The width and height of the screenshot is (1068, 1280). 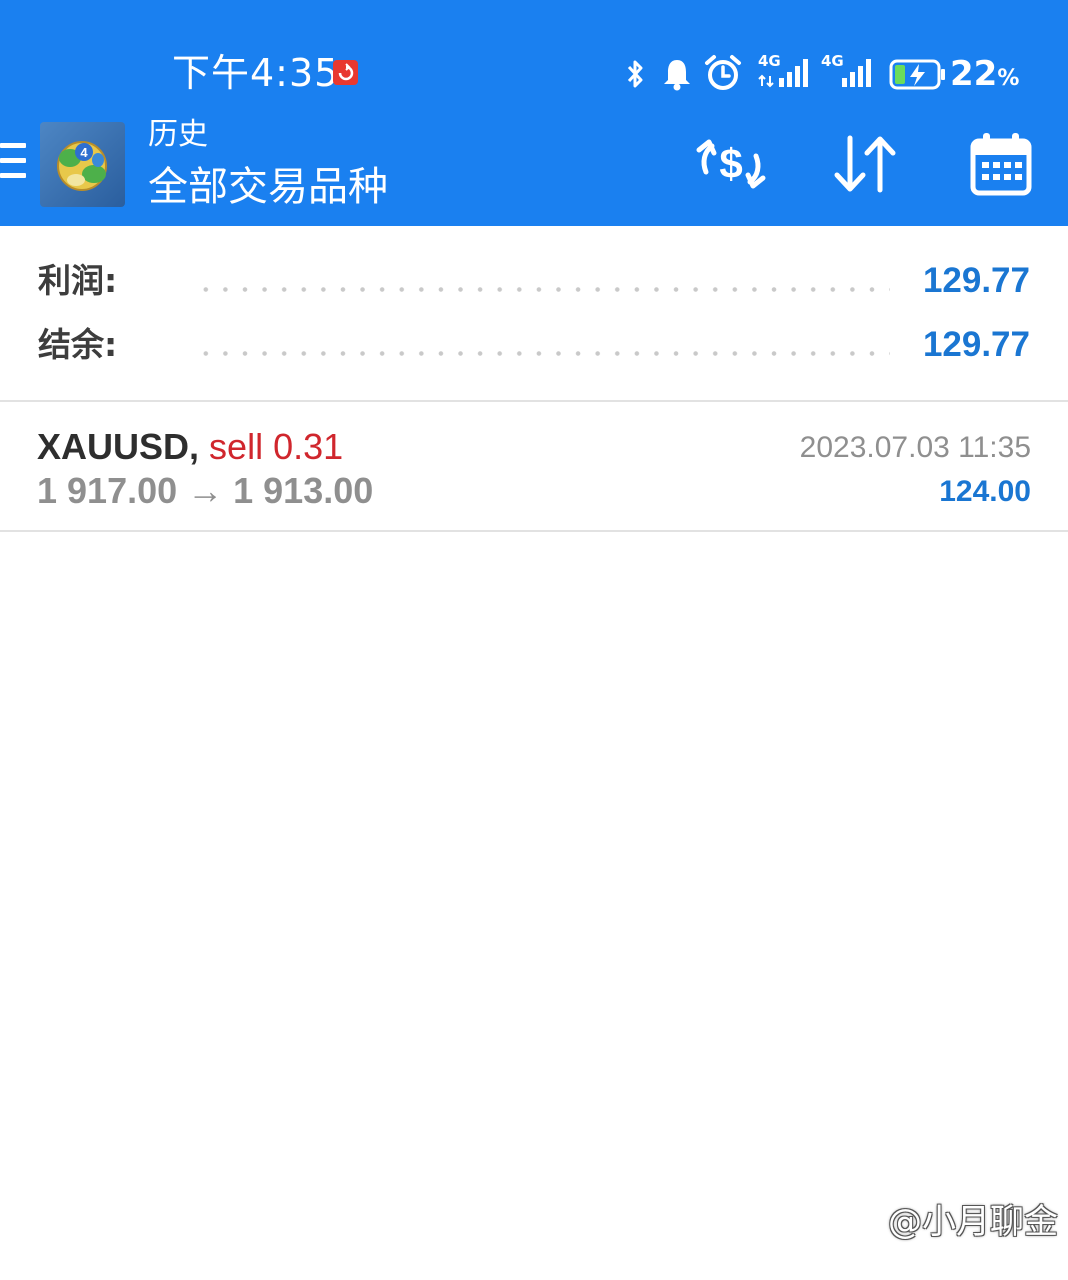 What do you see at coordinates (976, 280) in the screenshot?
I see `profit-value: 129.77` at bounding box center [976, 280].